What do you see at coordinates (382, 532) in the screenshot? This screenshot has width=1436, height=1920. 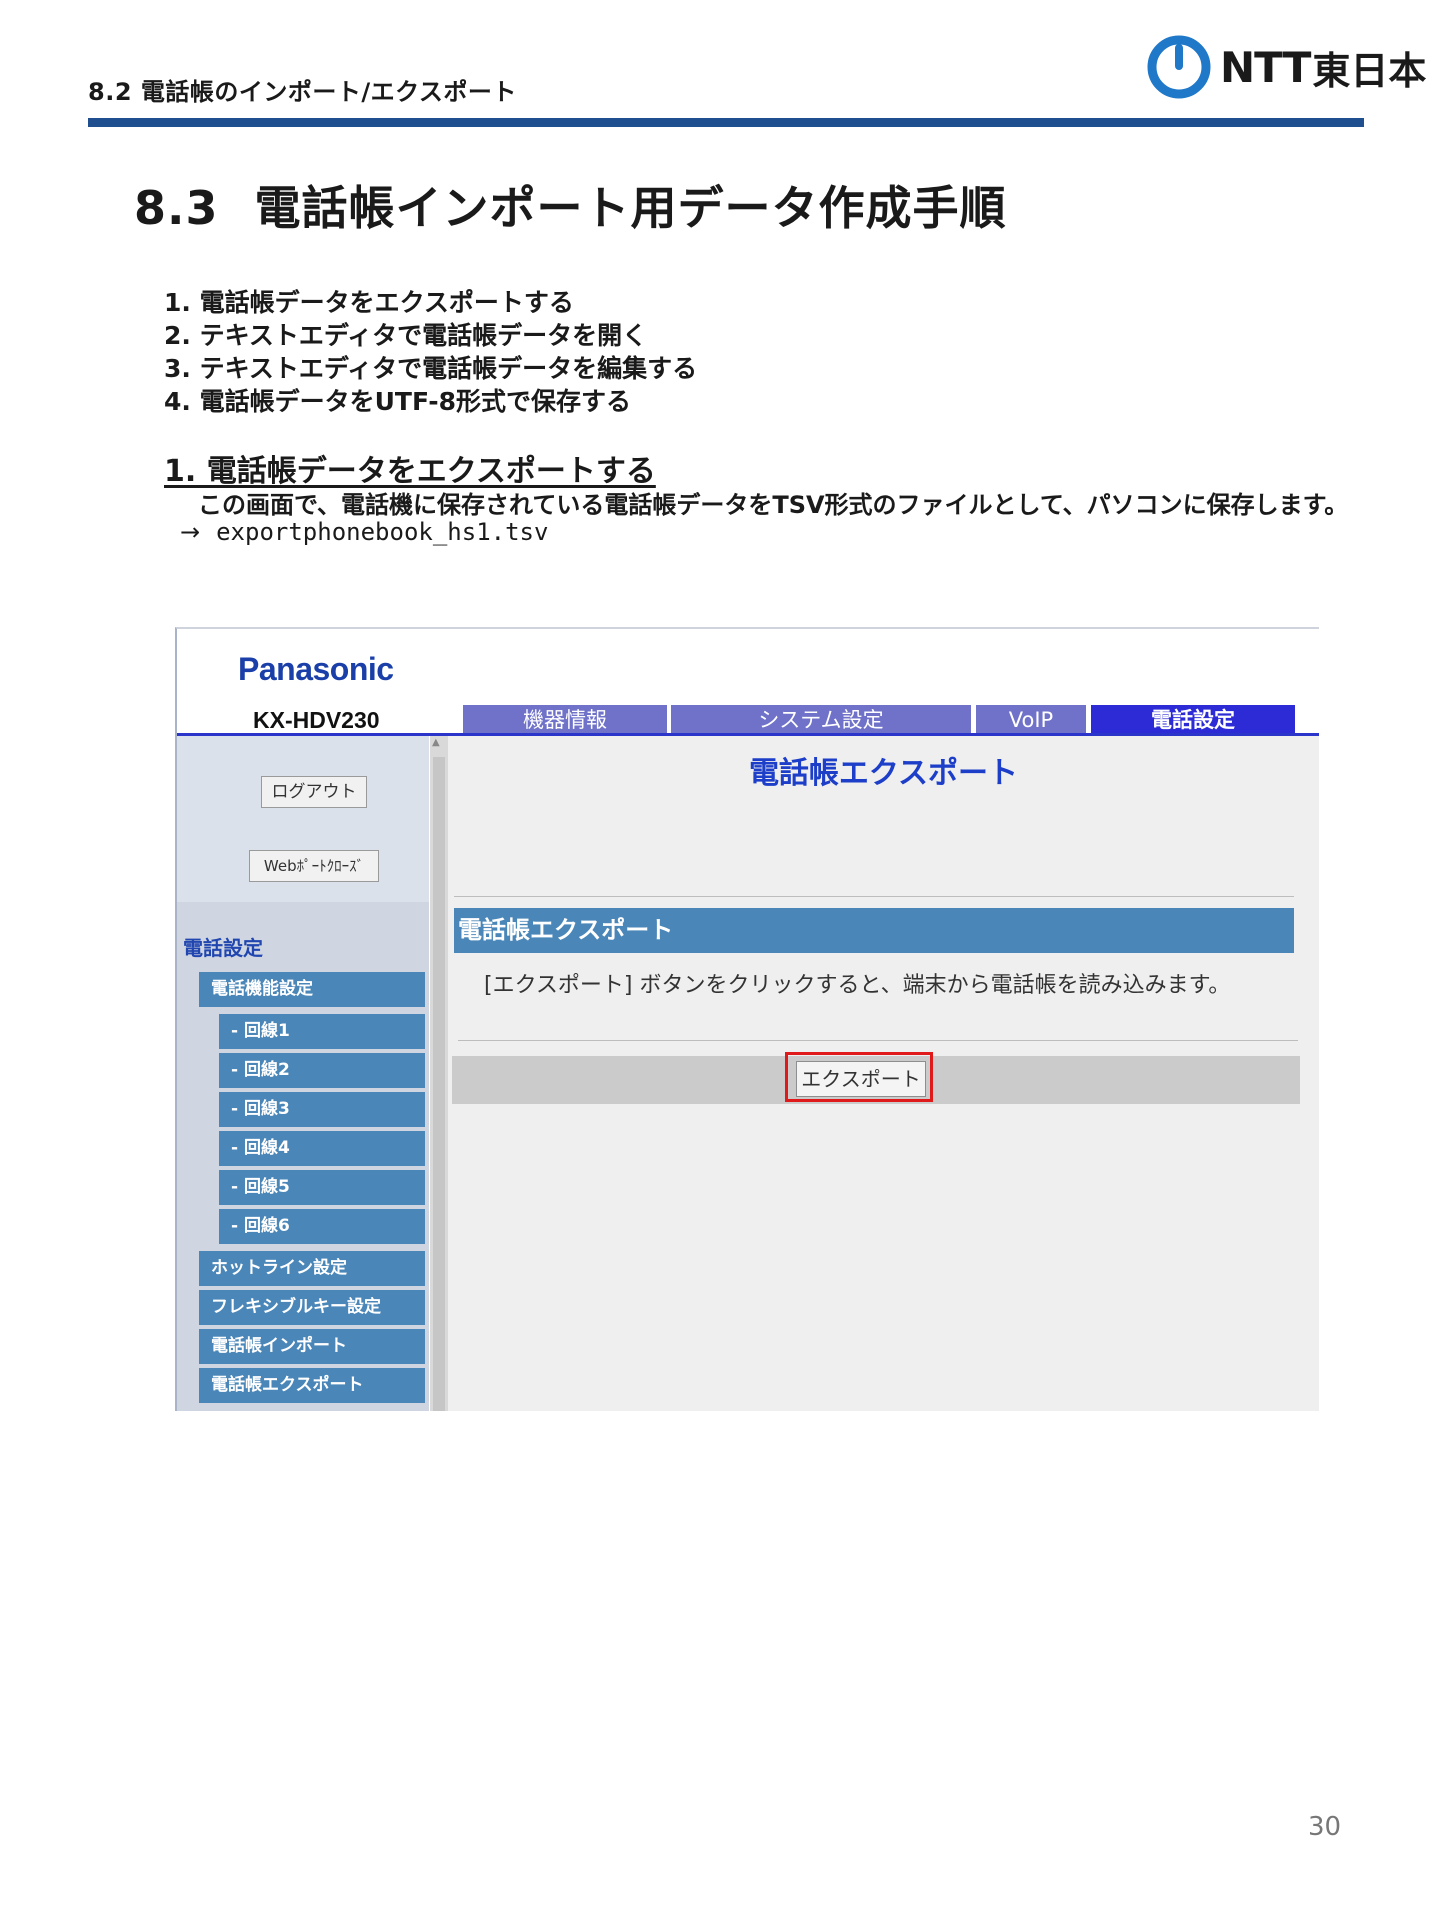 I see `export-filename: exportphonebook_hs1.tsv` at bounding box center [382, 532].